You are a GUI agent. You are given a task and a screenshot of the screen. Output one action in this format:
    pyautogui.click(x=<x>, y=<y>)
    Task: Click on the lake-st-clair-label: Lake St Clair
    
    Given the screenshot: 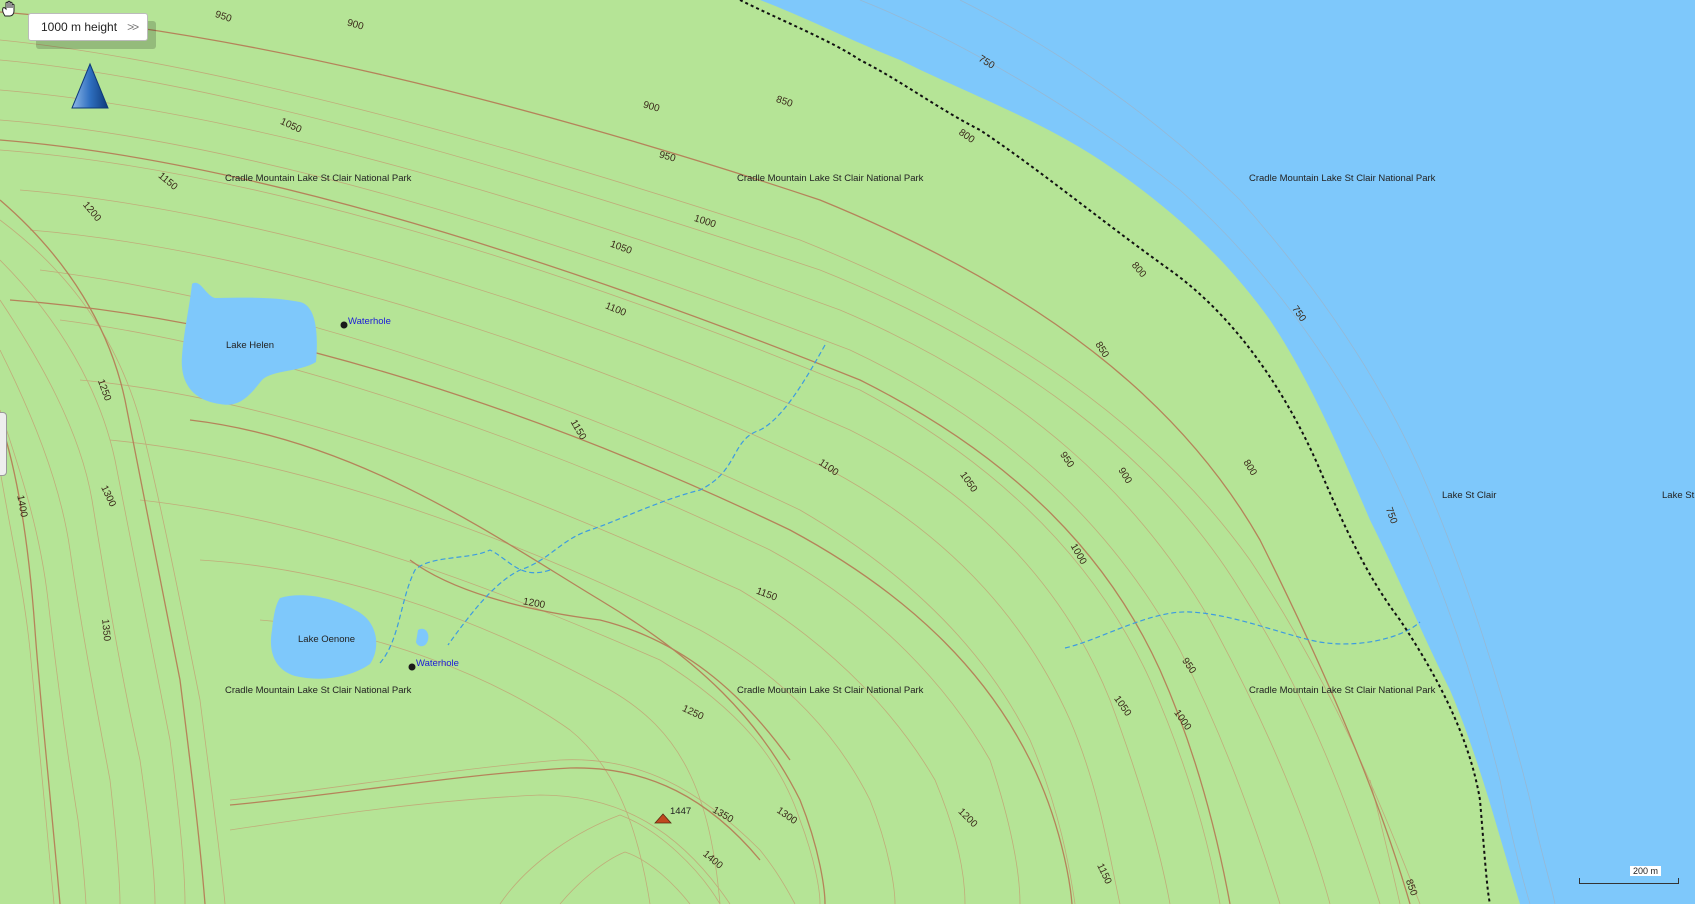 What is the action you would take?
    pyautogui.click(x=1469, y=495)
    